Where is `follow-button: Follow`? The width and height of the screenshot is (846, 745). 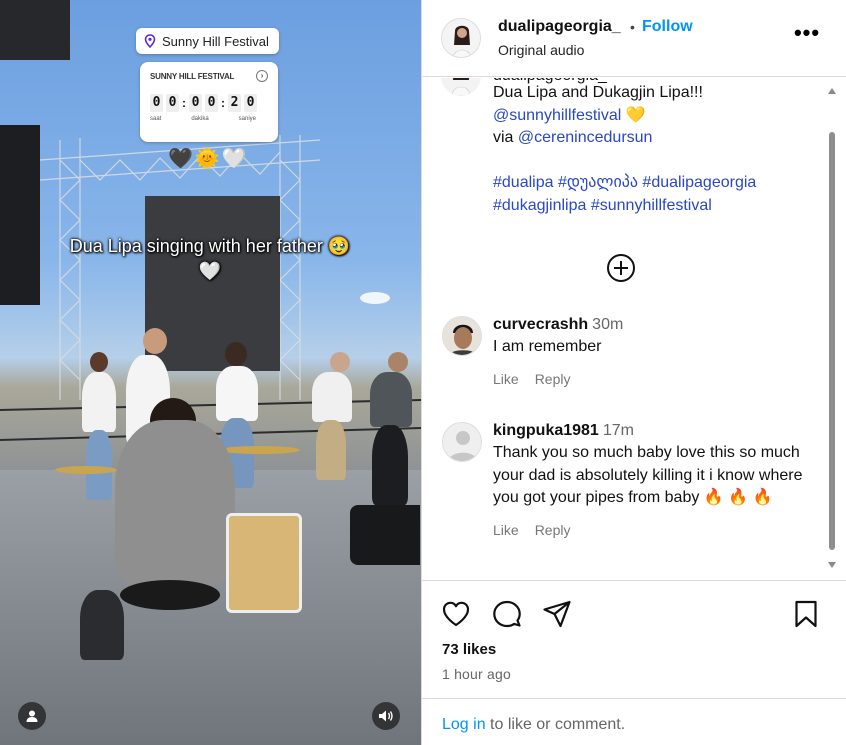
follow-button: Follow is located at coordinates (667, 27).